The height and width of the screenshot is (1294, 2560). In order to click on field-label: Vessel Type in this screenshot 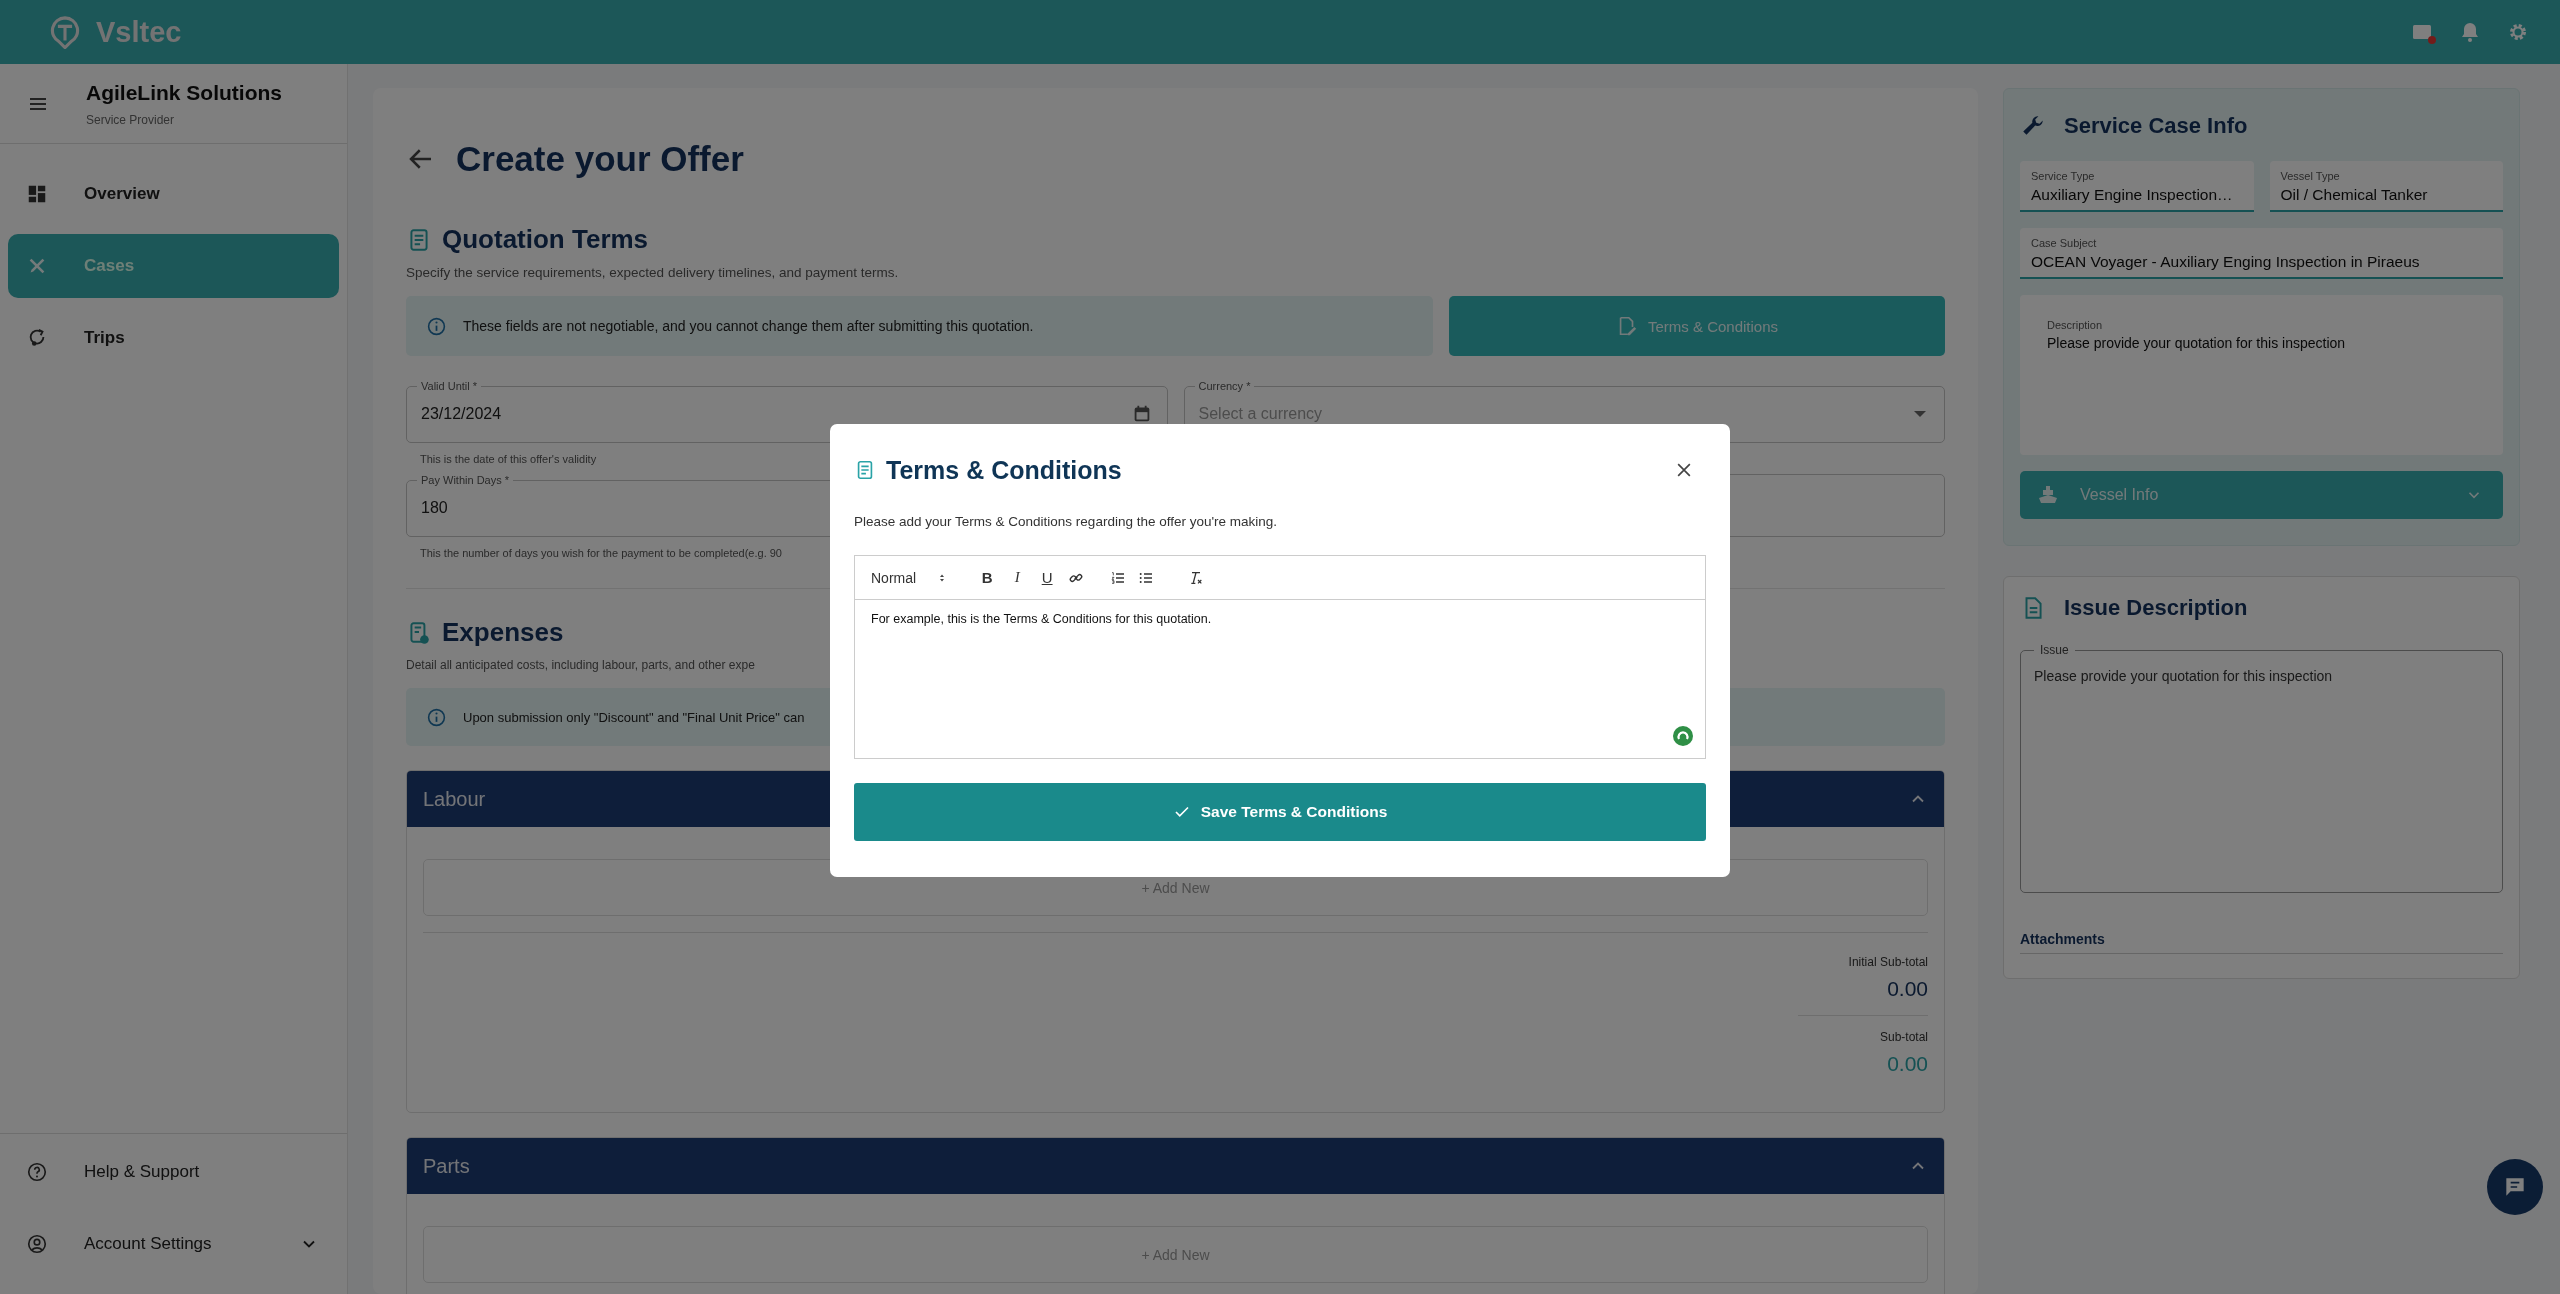, I will do `click(2310, 176)`.